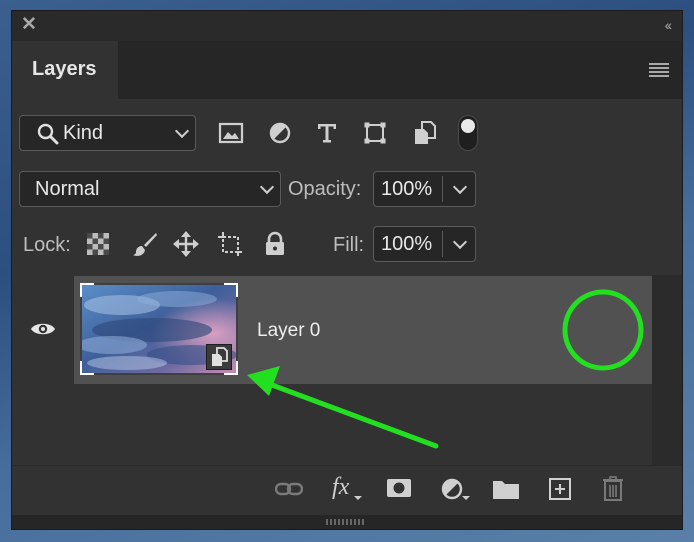  What do you see at coordinates (613, 489) in the screenshot?
I see `delete-layer-icon` at bounding box center [613, 489].